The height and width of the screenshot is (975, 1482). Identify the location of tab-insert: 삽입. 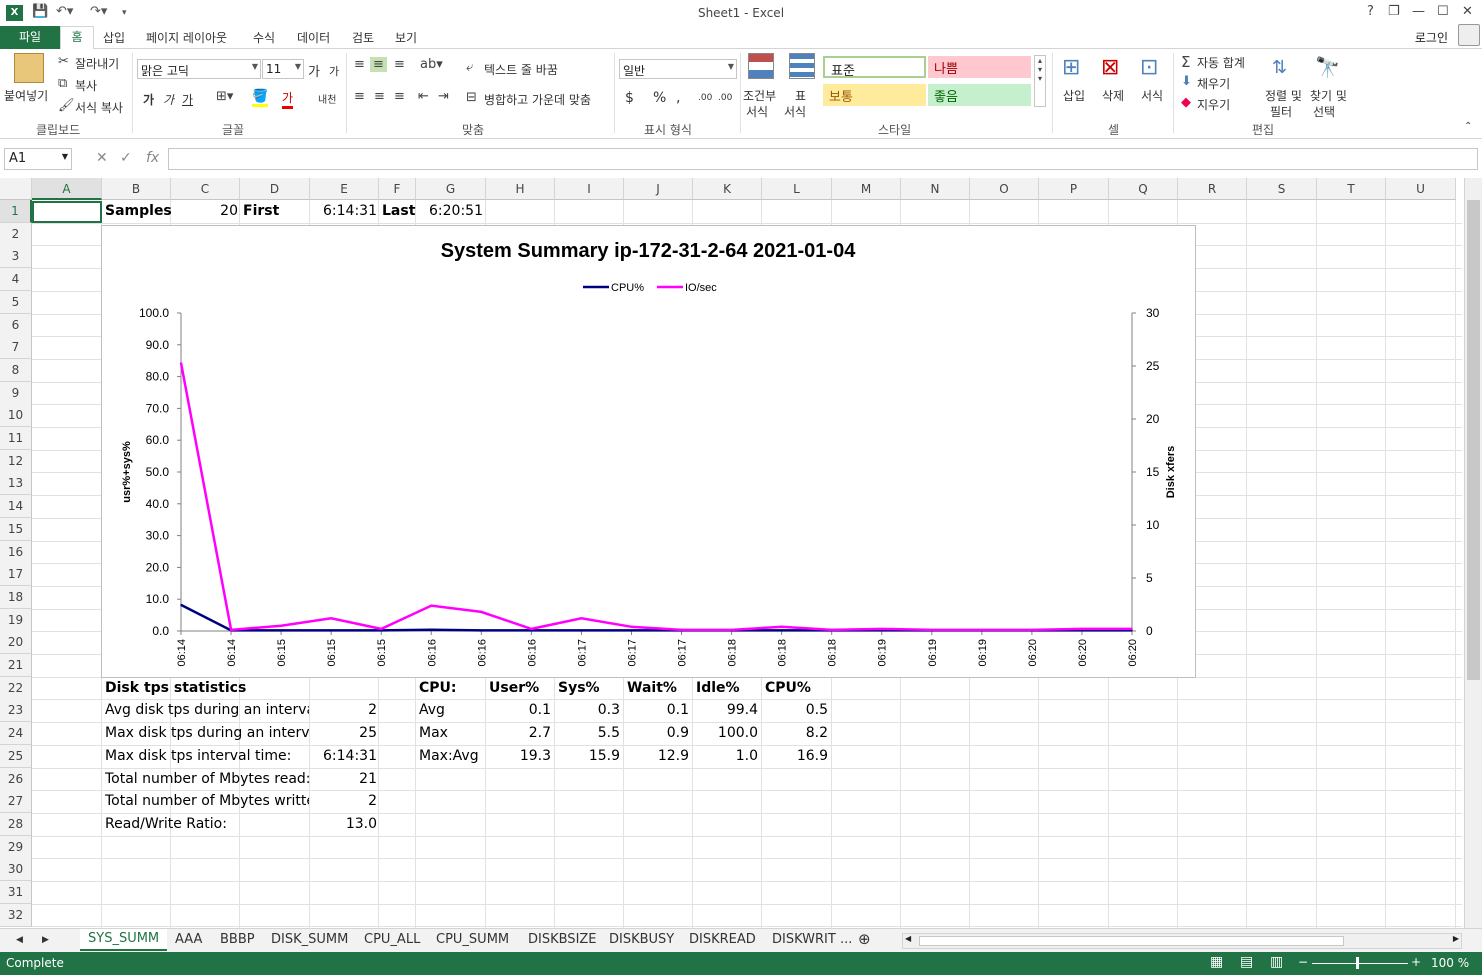
(114, 37).